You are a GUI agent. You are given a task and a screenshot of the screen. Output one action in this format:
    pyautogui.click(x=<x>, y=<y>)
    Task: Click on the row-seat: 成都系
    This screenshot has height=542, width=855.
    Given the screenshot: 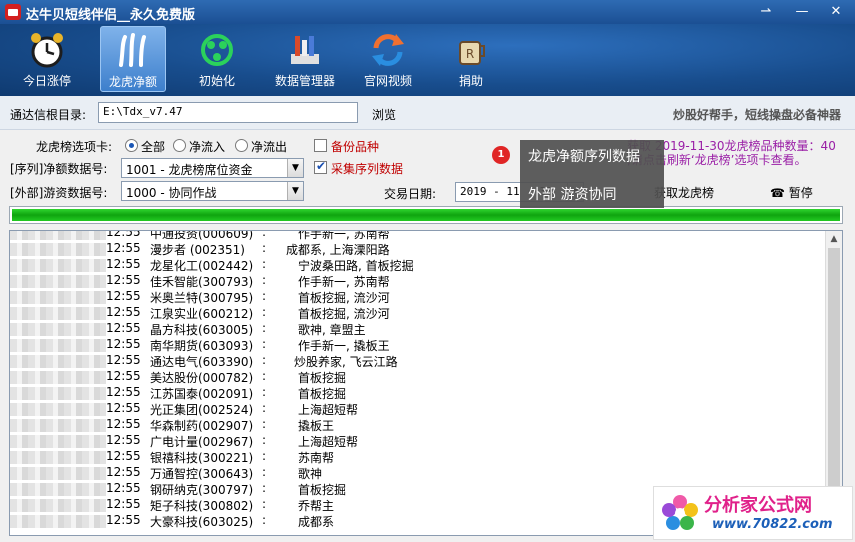 What is the action you would take?
    pyautogui.click(x=316, y=522)
    